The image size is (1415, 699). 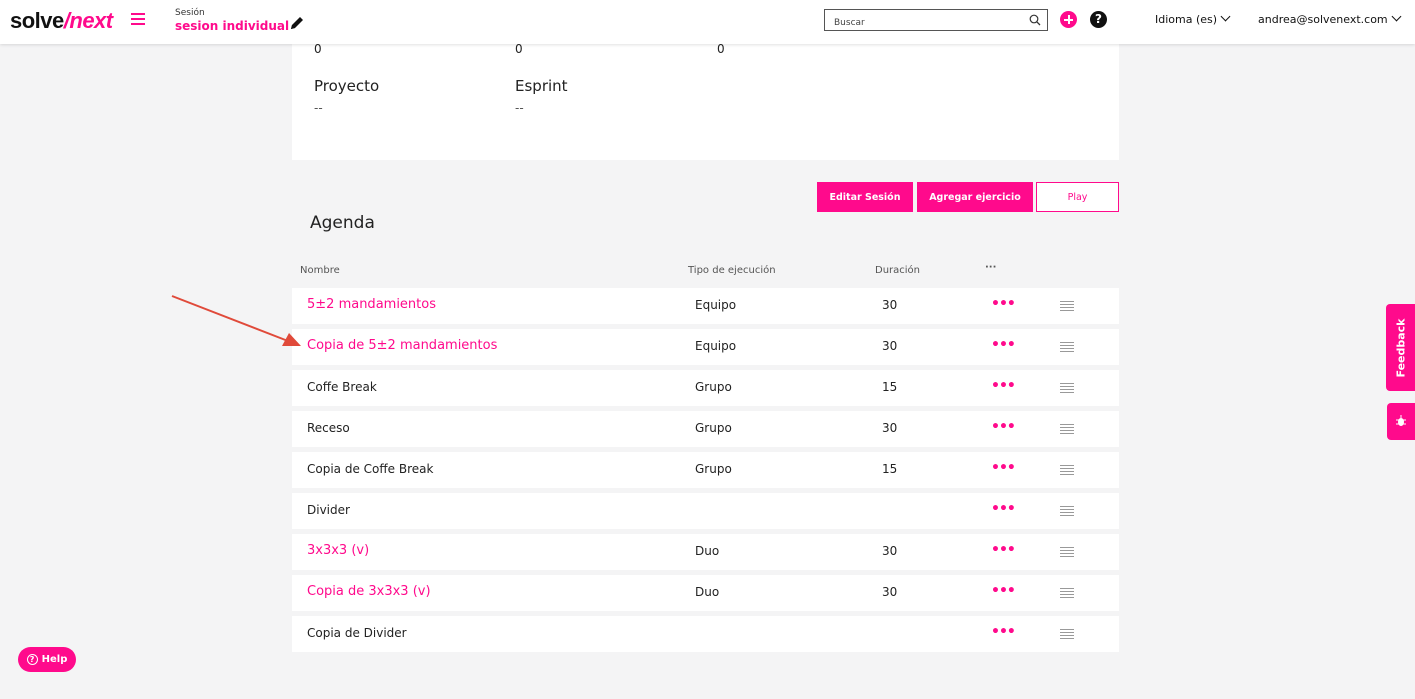 What do you see at coordinates (370, 469) in the screenshot?
I see `exercise-name: Copia de Coffe Break` at bounding box center [370, 469].